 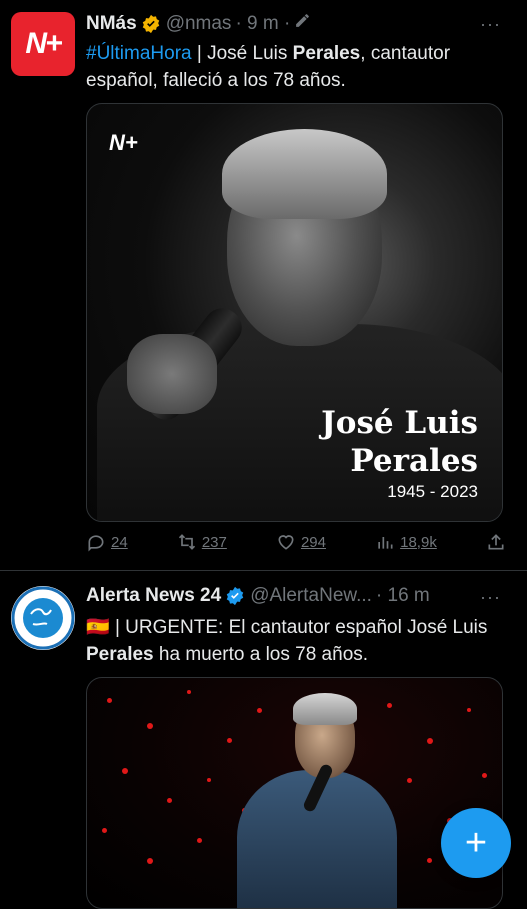 What do you see at coordinates (214, 542) in the screenshot?
I see `retweet-count: 237` at bounding box center [214, 542].